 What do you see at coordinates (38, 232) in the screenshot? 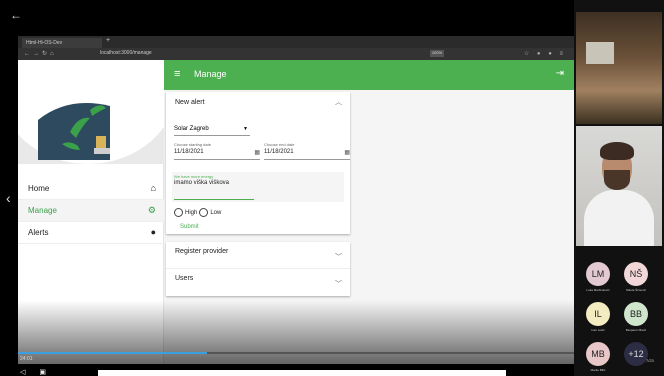
I see `sidebar-item-label: Alerts` at bounding box center [38, 232].